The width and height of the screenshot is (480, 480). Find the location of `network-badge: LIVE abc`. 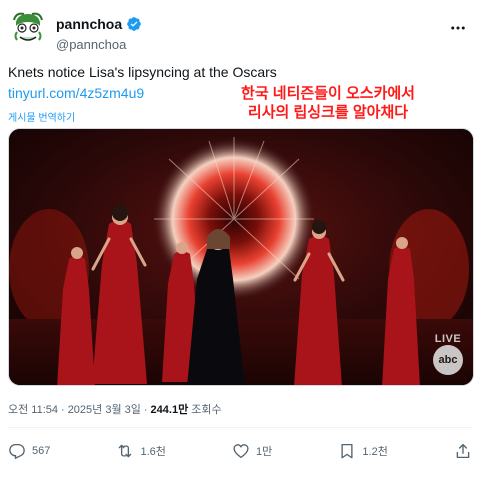

network-badge: LIVE abc is located at coordinates (448, 354).